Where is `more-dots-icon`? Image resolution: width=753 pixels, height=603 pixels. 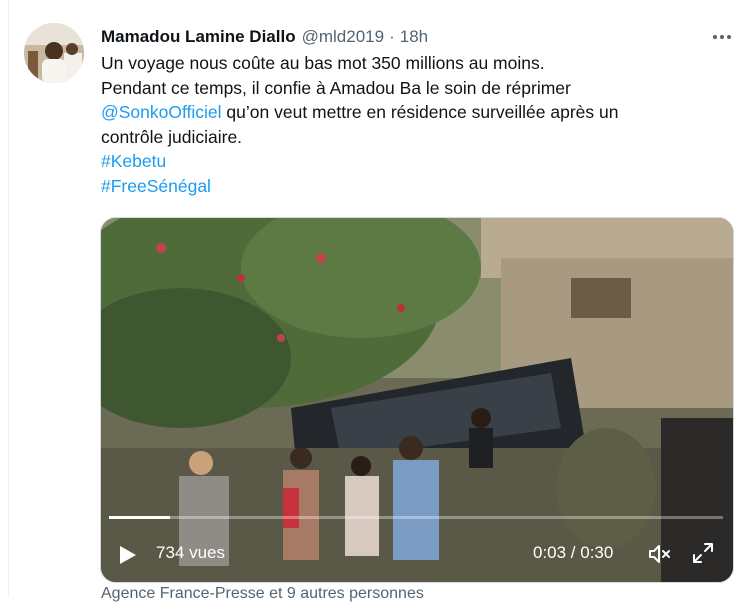 more-dots-icon is located at coordinates (722, 37).